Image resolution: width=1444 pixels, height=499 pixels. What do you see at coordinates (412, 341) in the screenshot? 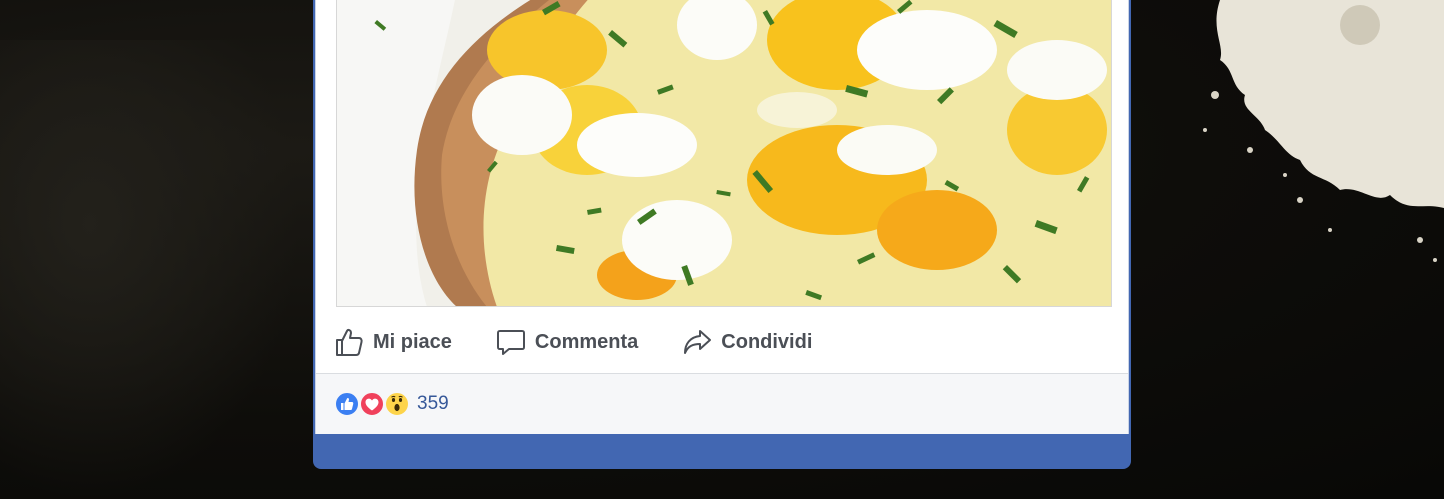
I see `like-label: Mi piace` at bounding box center [412, 341].